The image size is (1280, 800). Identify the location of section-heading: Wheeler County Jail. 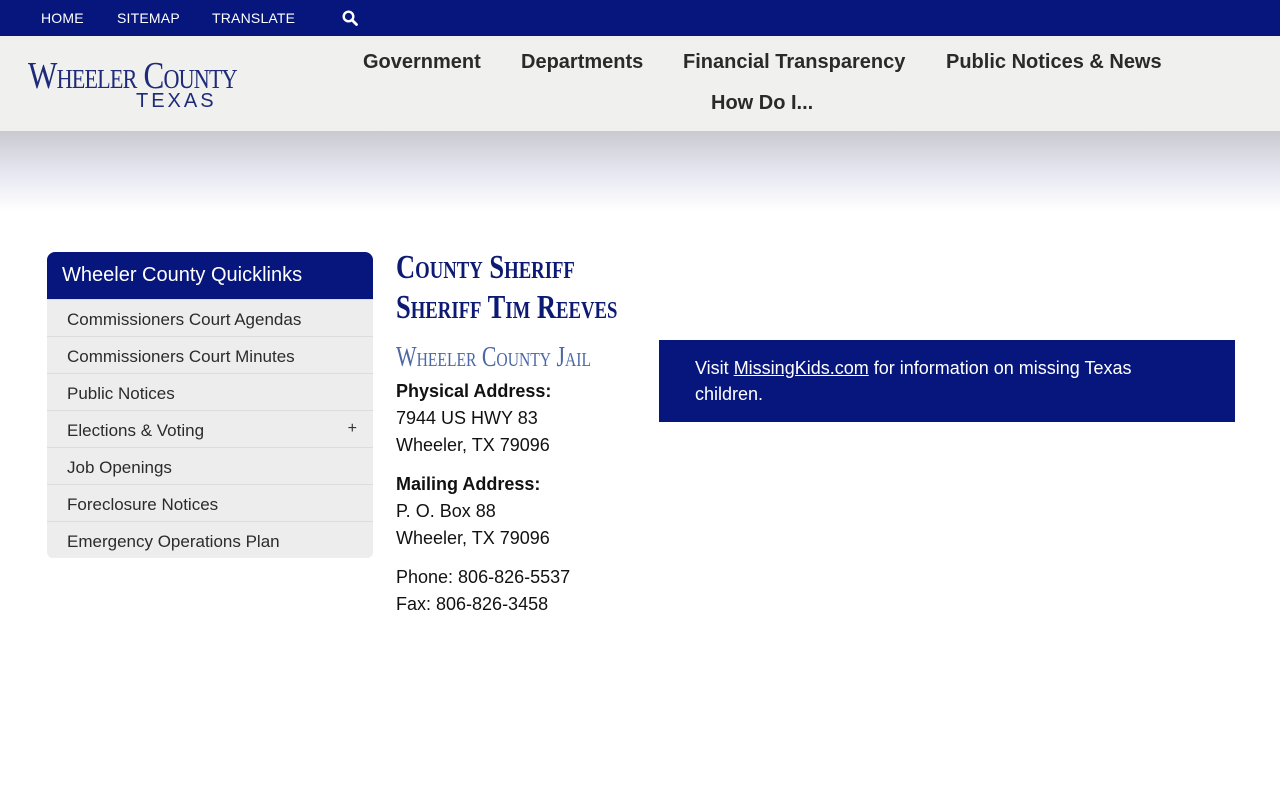
(493, 357).